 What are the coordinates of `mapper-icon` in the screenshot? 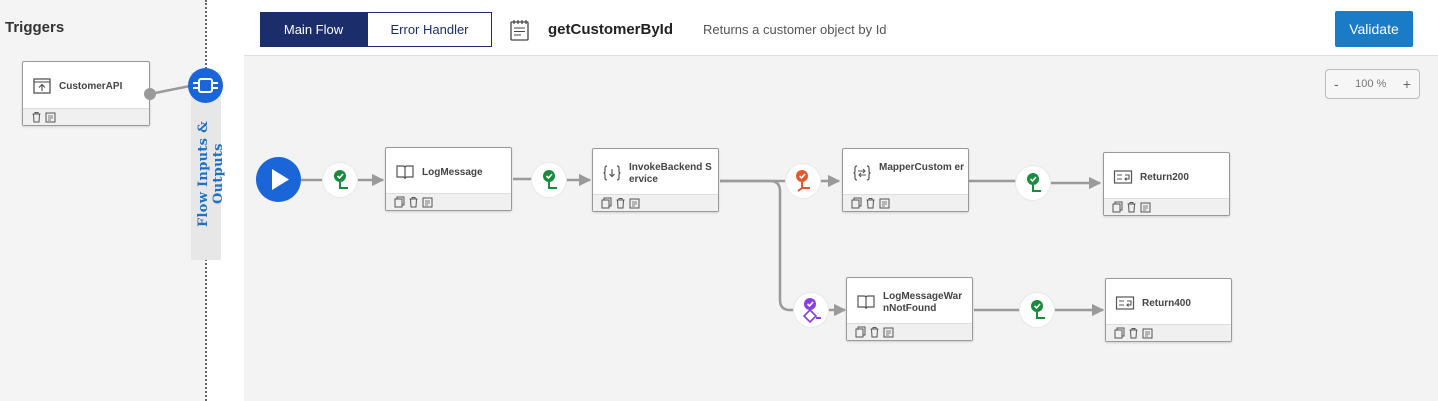 It's located at (862, 173).